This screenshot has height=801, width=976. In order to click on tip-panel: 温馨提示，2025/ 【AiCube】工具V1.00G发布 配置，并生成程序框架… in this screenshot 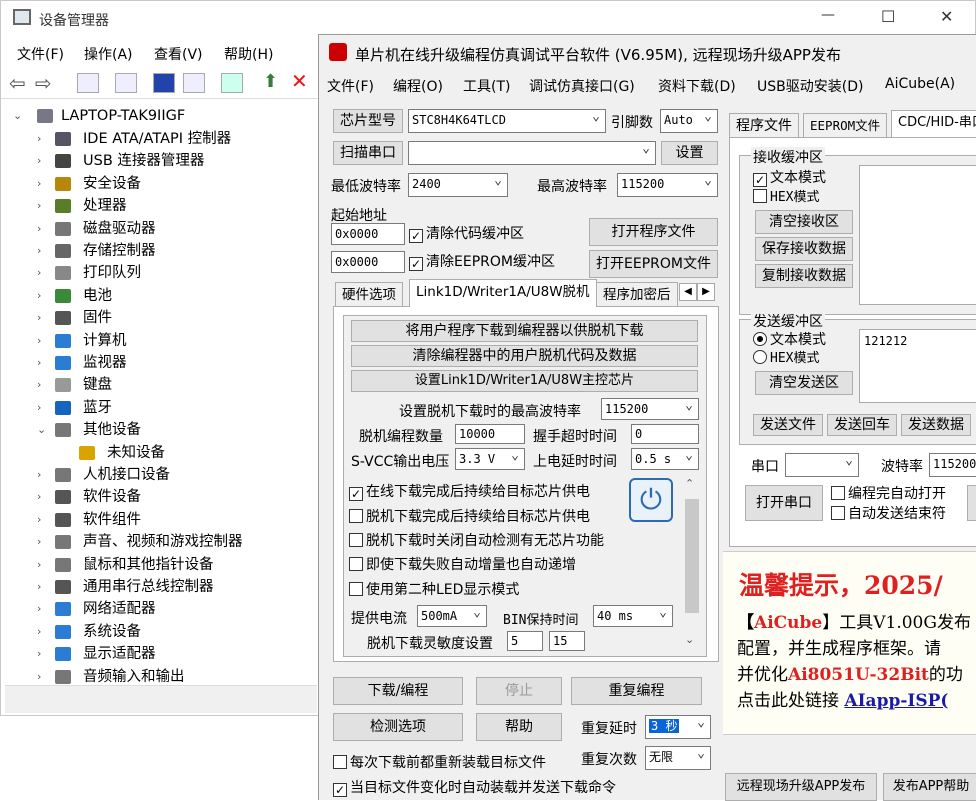, I will do `click(849, 650)`.